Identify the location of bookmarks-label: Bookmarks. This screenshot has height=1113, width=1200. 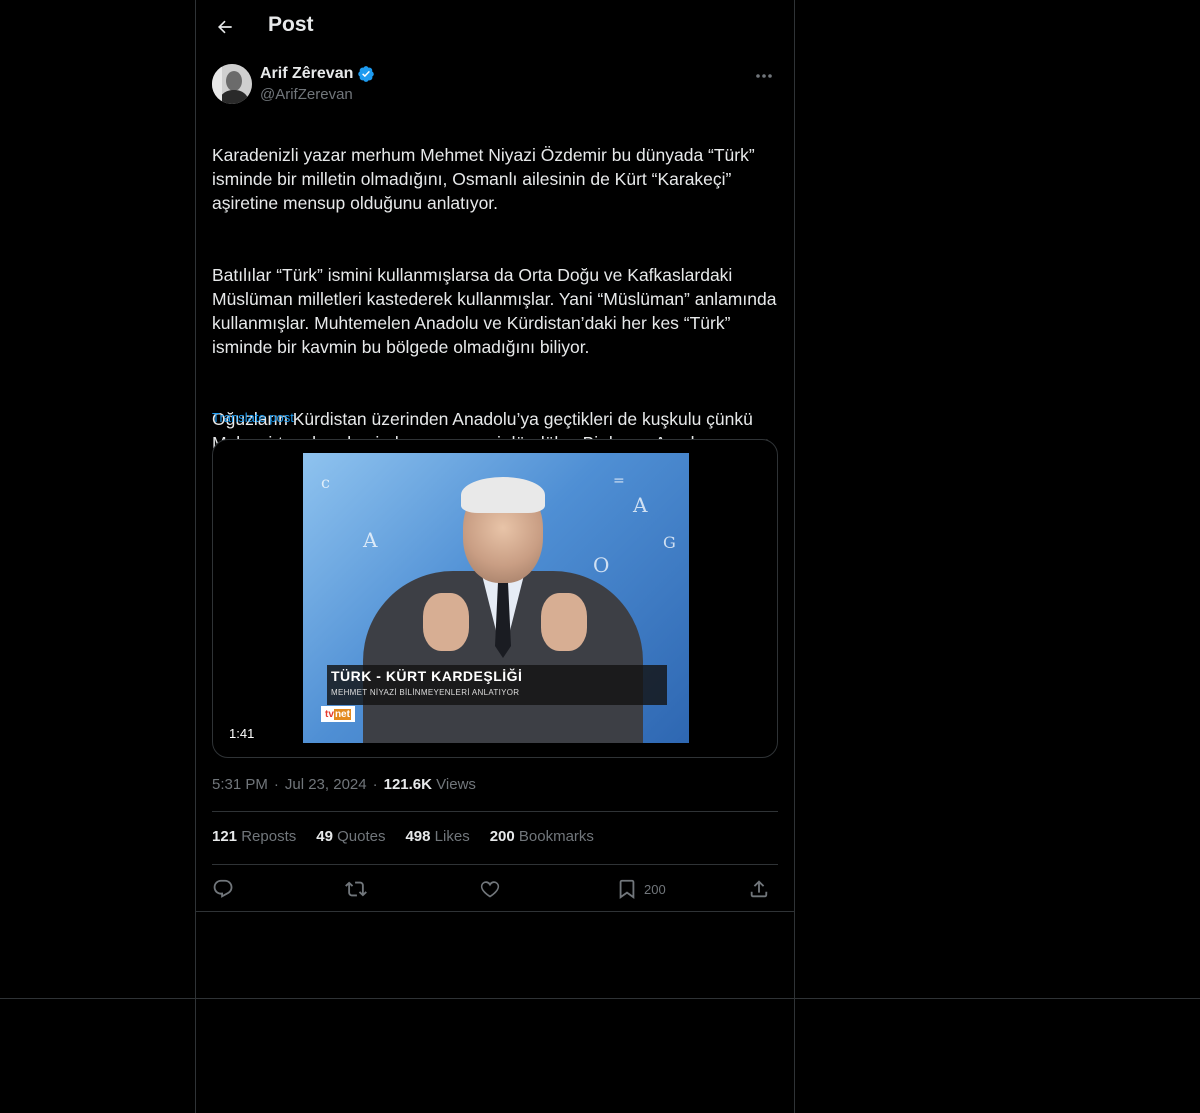
(556, 836).